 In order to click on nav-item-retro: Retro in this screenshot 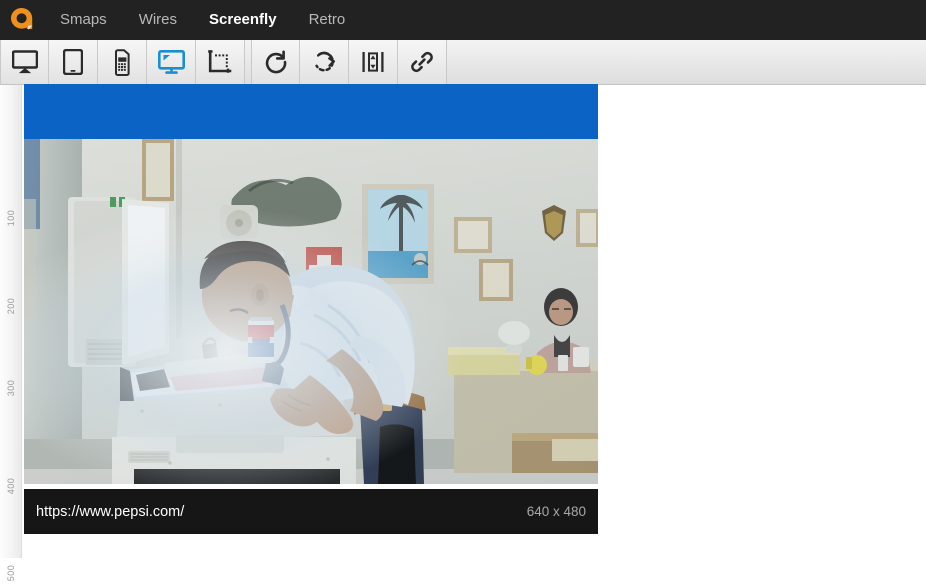, I will do `click(327, 20)`.